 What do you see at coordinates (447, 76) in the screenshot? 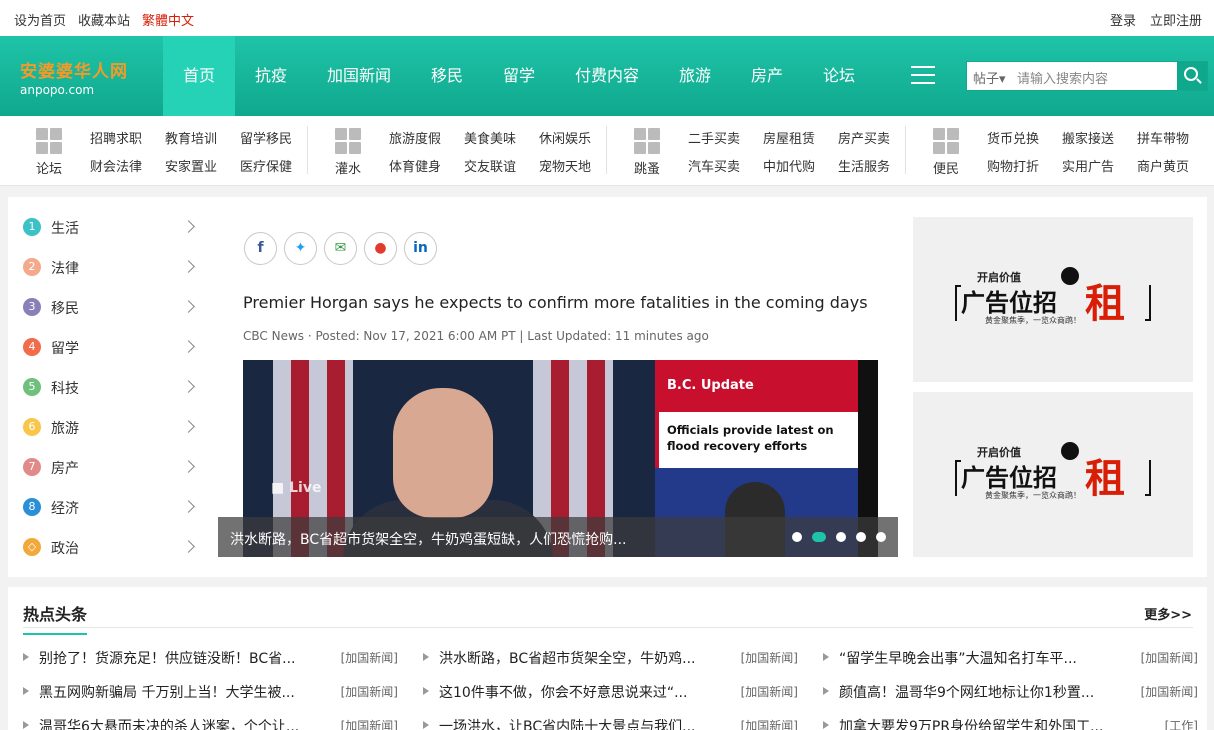
I see `nav-immigration: 移民` at bounding box center [447, 76].